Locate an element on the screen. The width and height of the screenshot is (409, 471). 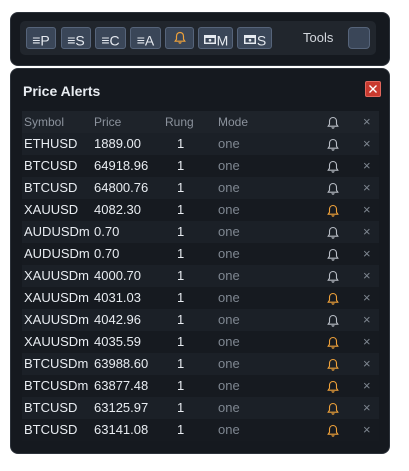
toolbar-button-m: M is located at coordinates (215, 38).